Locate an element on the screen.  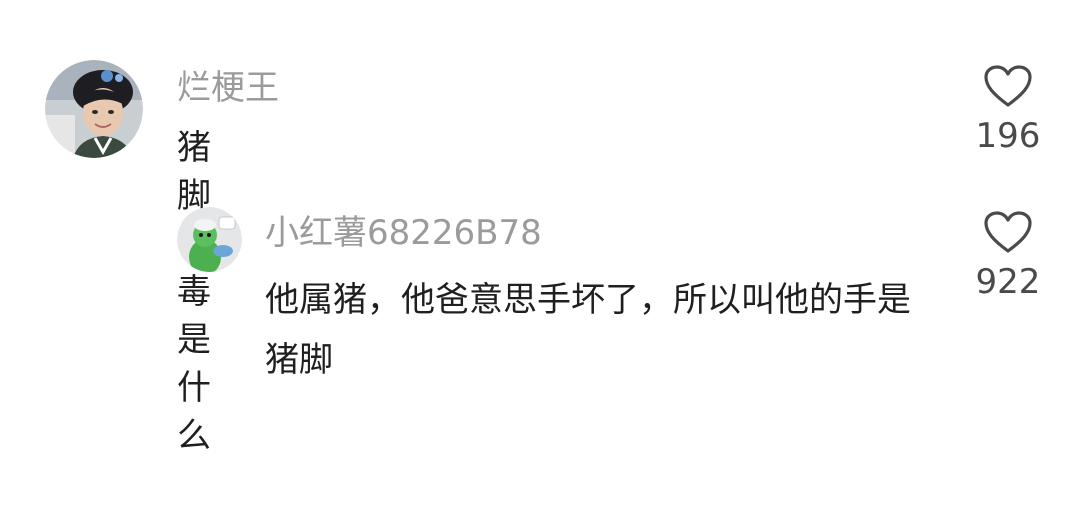
person-photo-icon is located at coordinates (94, 109).